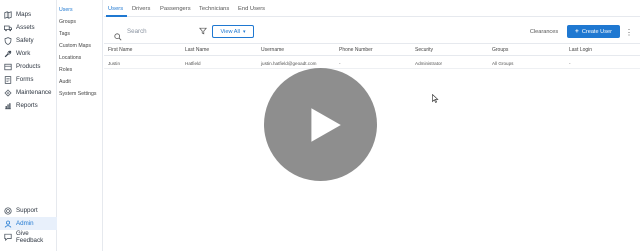 The height and width of the screenshot is (251, 640). Describe the element at coordinates (8, 106) in the screenshot. I see `chart-icon` at that location.